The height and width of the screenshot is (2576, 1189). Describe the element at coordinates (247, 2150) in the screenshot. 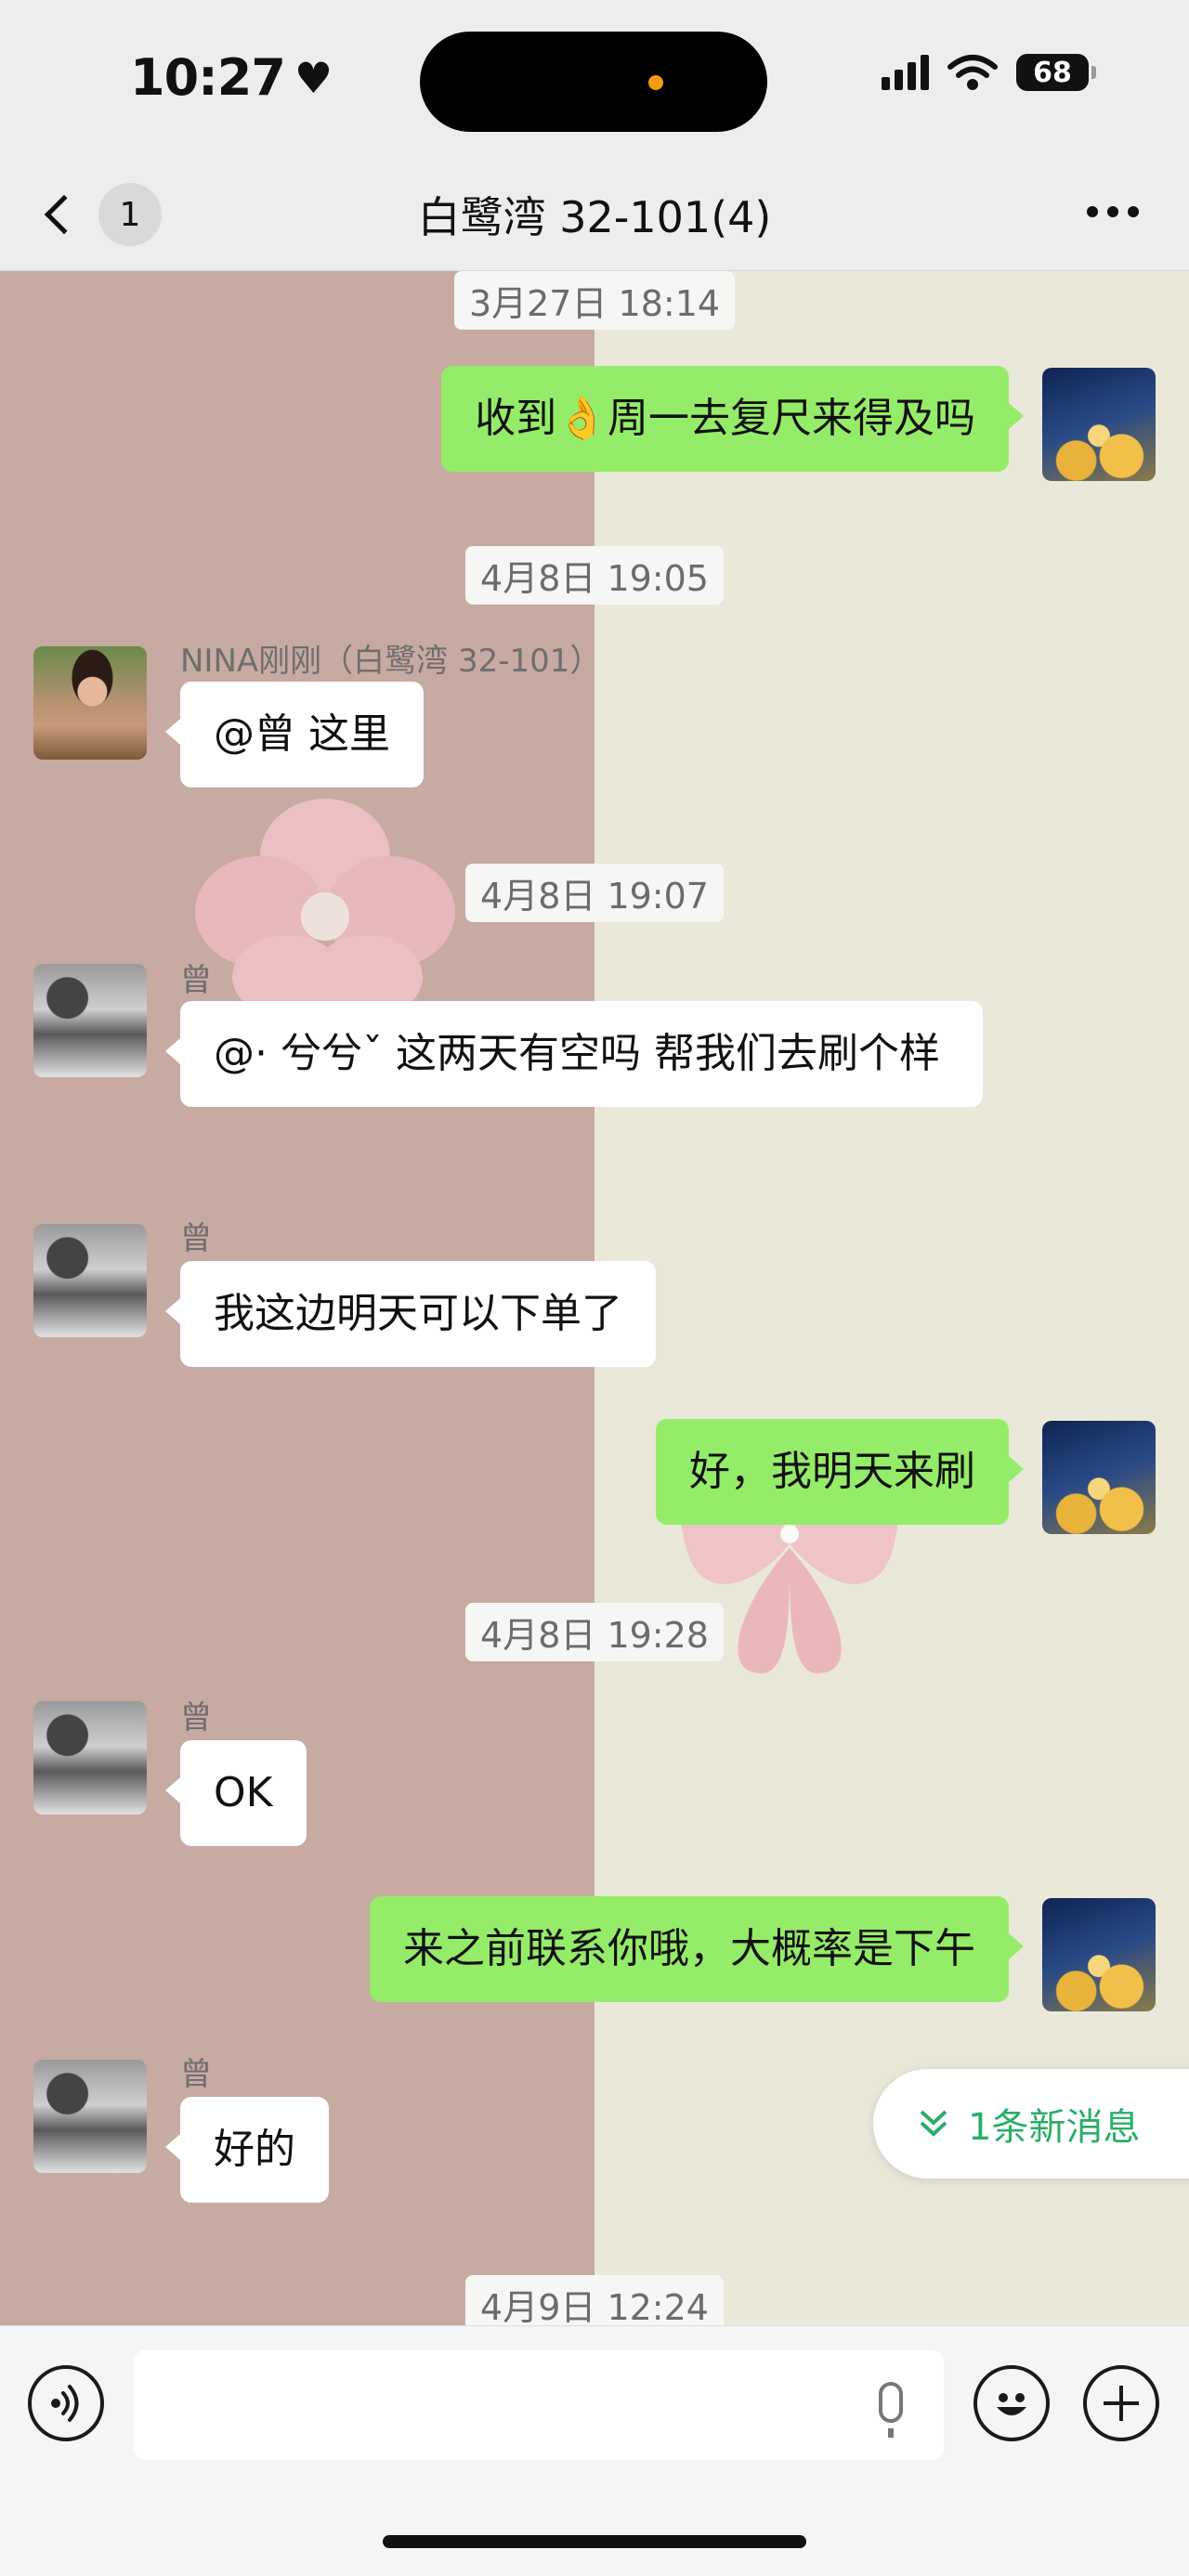

I see `incoming-message-bubble: 好的` at that location.